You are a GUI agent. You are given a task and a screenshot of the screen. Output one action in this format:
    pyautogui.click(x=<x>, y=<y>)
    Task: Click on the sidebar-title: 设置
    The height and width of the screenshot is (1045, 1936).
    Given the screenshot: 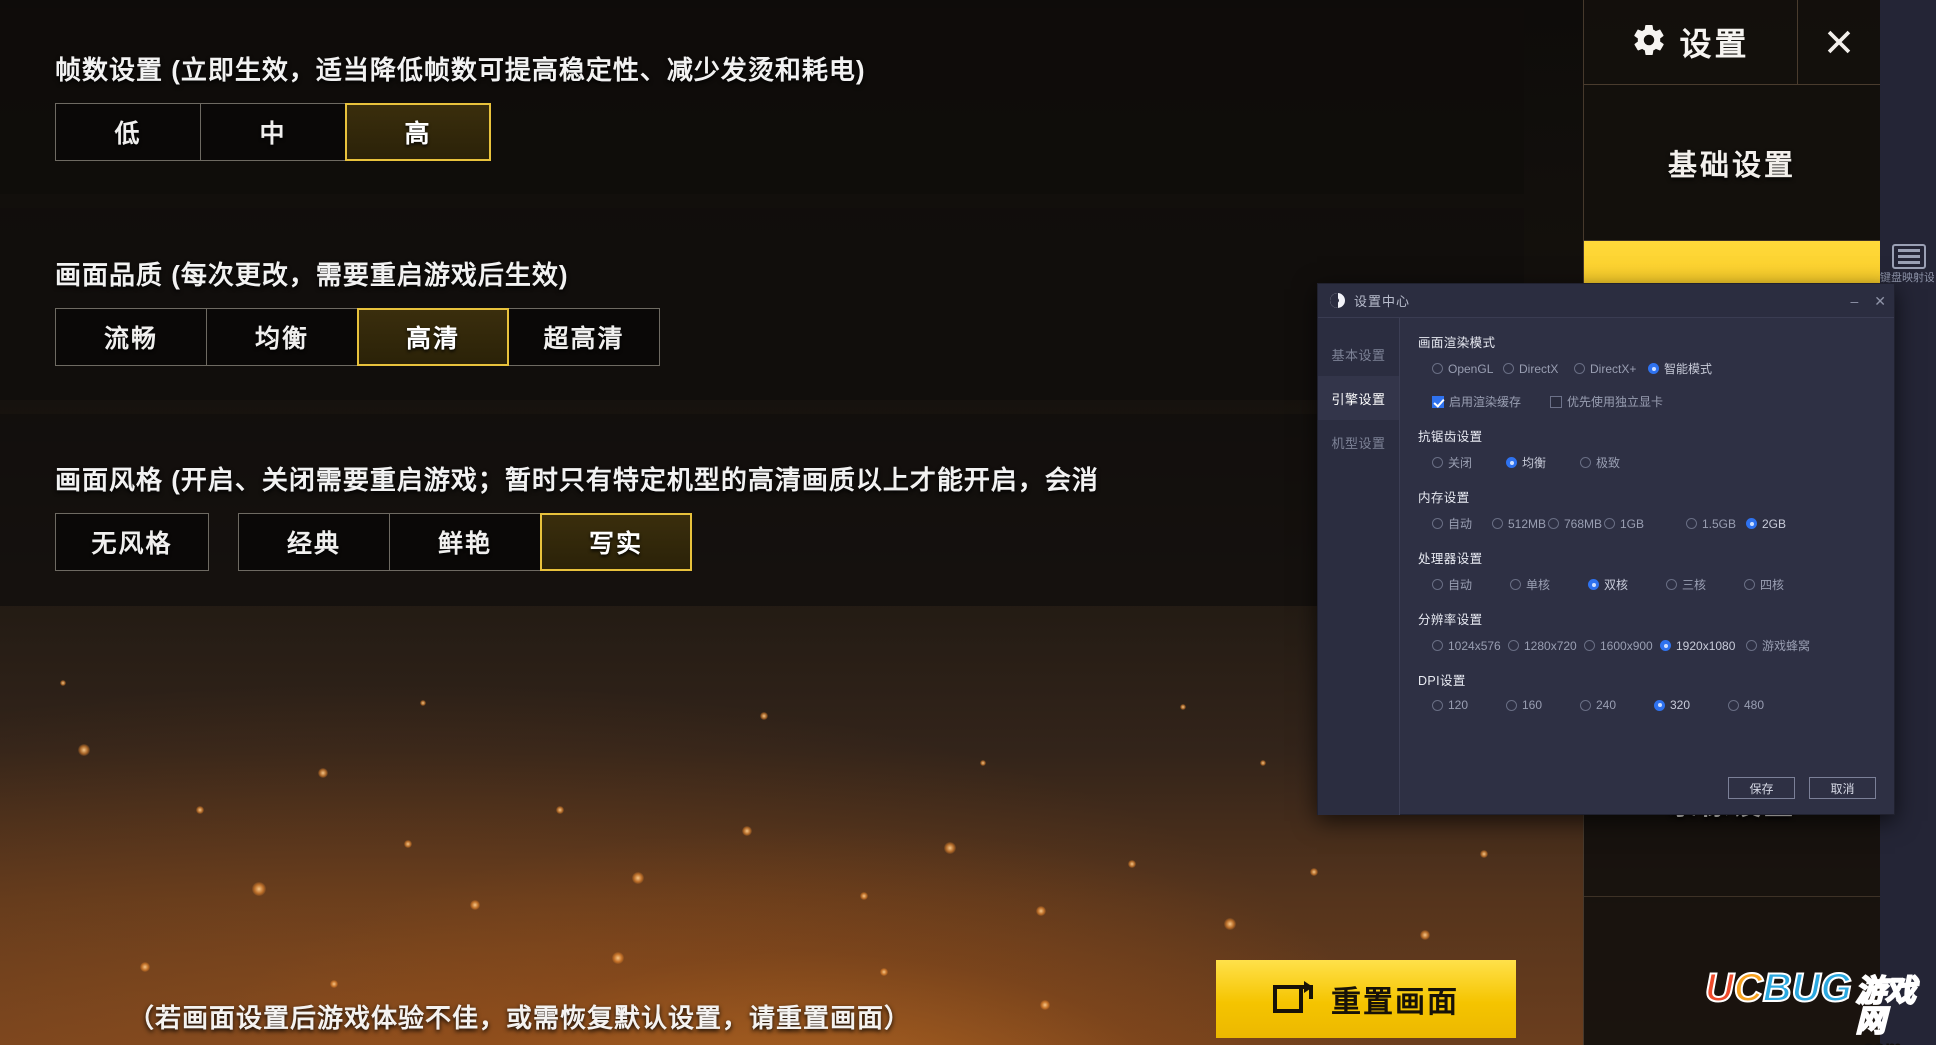 What is the action you would take?
    pyautogui.click(x=1714, y=44)
    